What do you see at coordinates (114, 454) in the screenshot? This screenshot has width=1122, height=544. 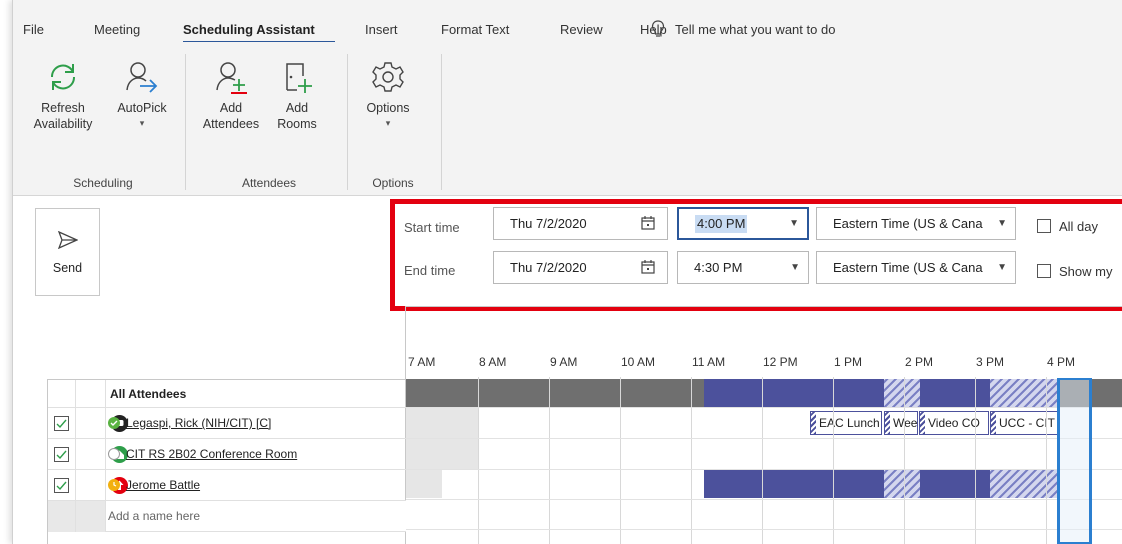 I see `presence-unknown-icon` at bounding box center [114, 454].